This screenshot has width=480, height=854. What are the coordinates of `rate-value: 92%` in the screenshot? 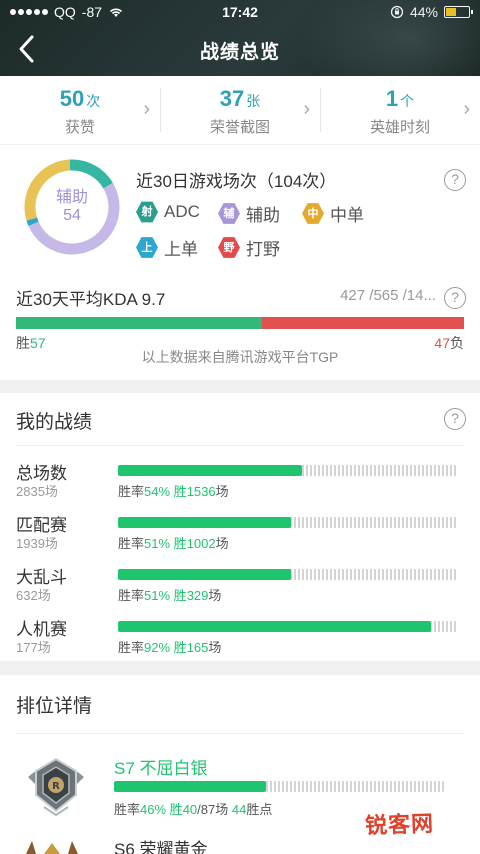 It's located at (157, 647).